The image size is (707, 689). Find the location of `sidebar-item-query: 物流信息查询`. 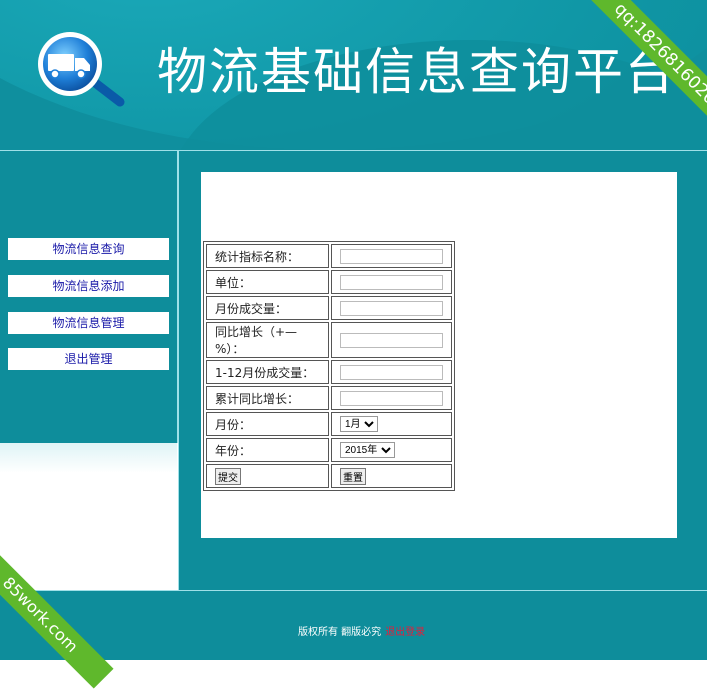

sidebar-item-query: 物流信息查询 is located at coordinates (88, 249).